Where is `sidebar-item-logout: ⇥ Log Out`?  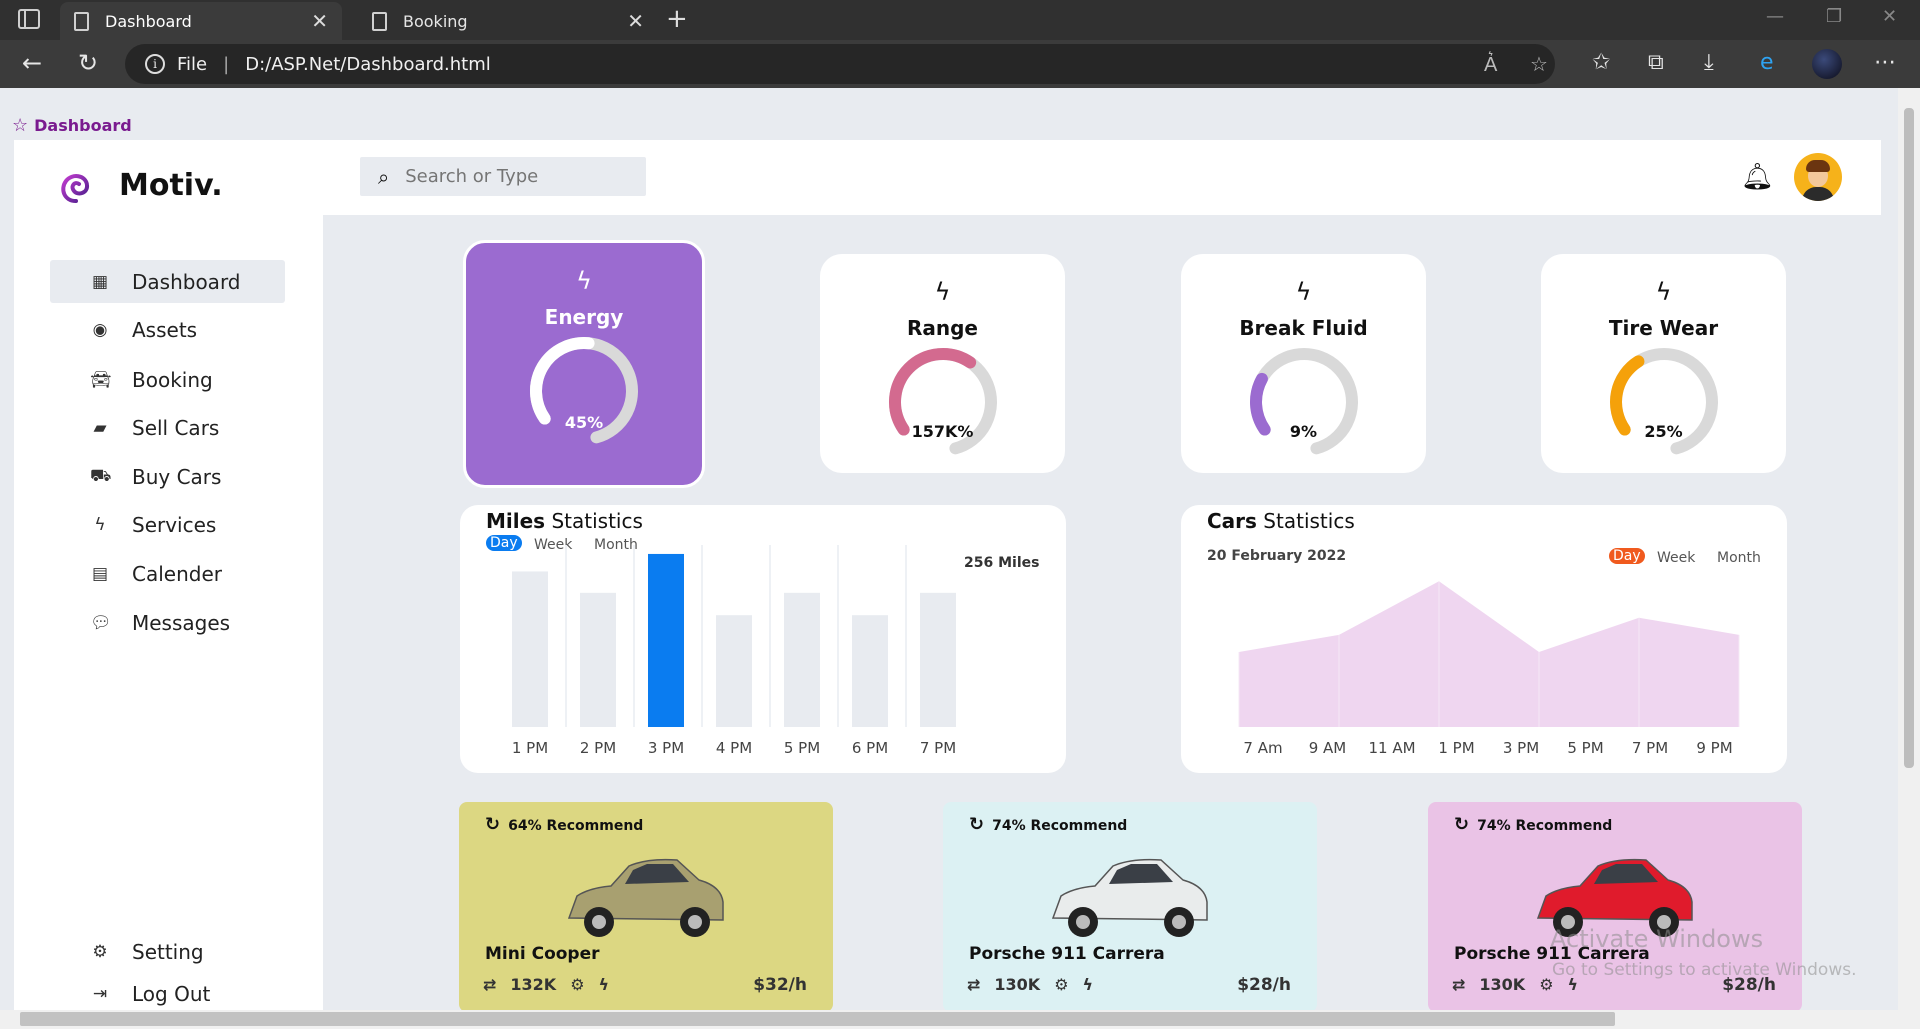 sidebar-item-logout: ⇥ Log Out is located at coordinates (167, 994).